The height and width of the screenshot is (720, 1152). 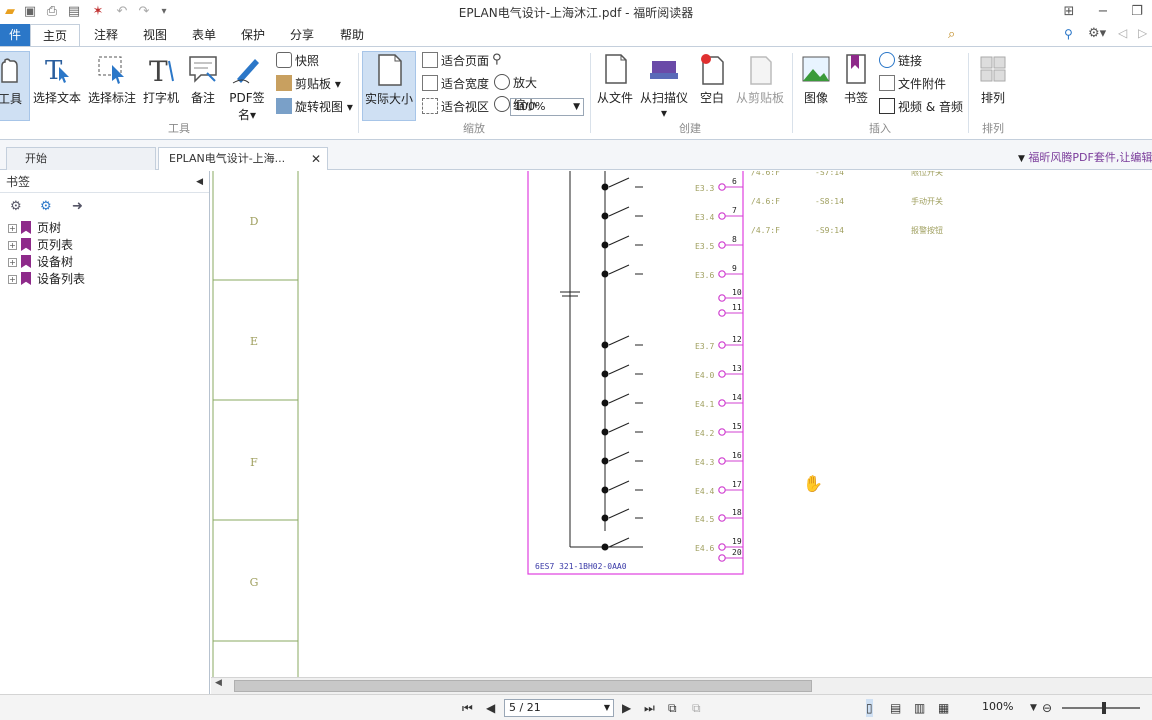 I want to click on tab-start: 开始, so click(x=81, y=158).